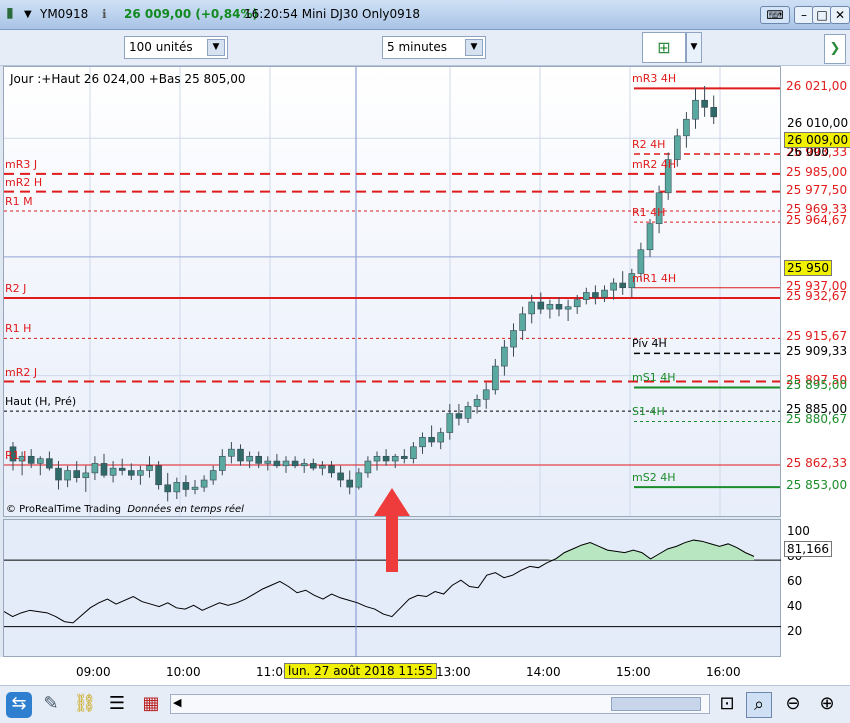 The width and height of the screenshot is (850, 723). I want to click on scrollbar-thumb, so click(656, 704).